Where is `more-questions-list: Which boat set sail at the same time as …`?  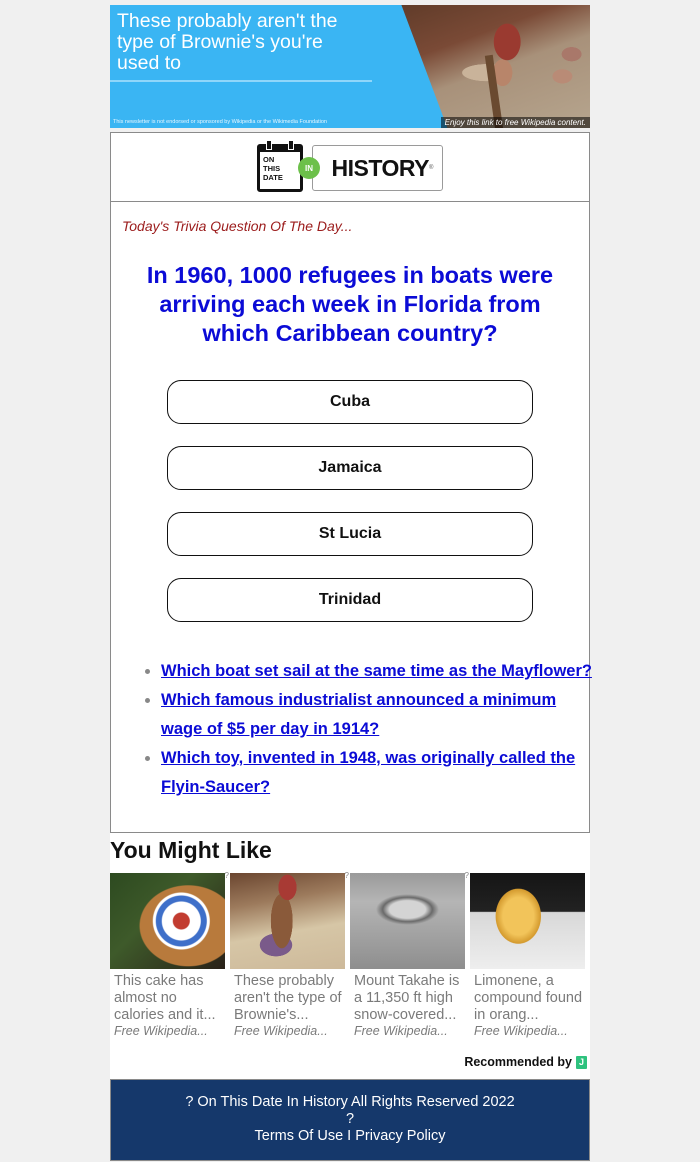 more-questions-list: Which boat set sail at the same time as … is located at coordinates (371, 729).